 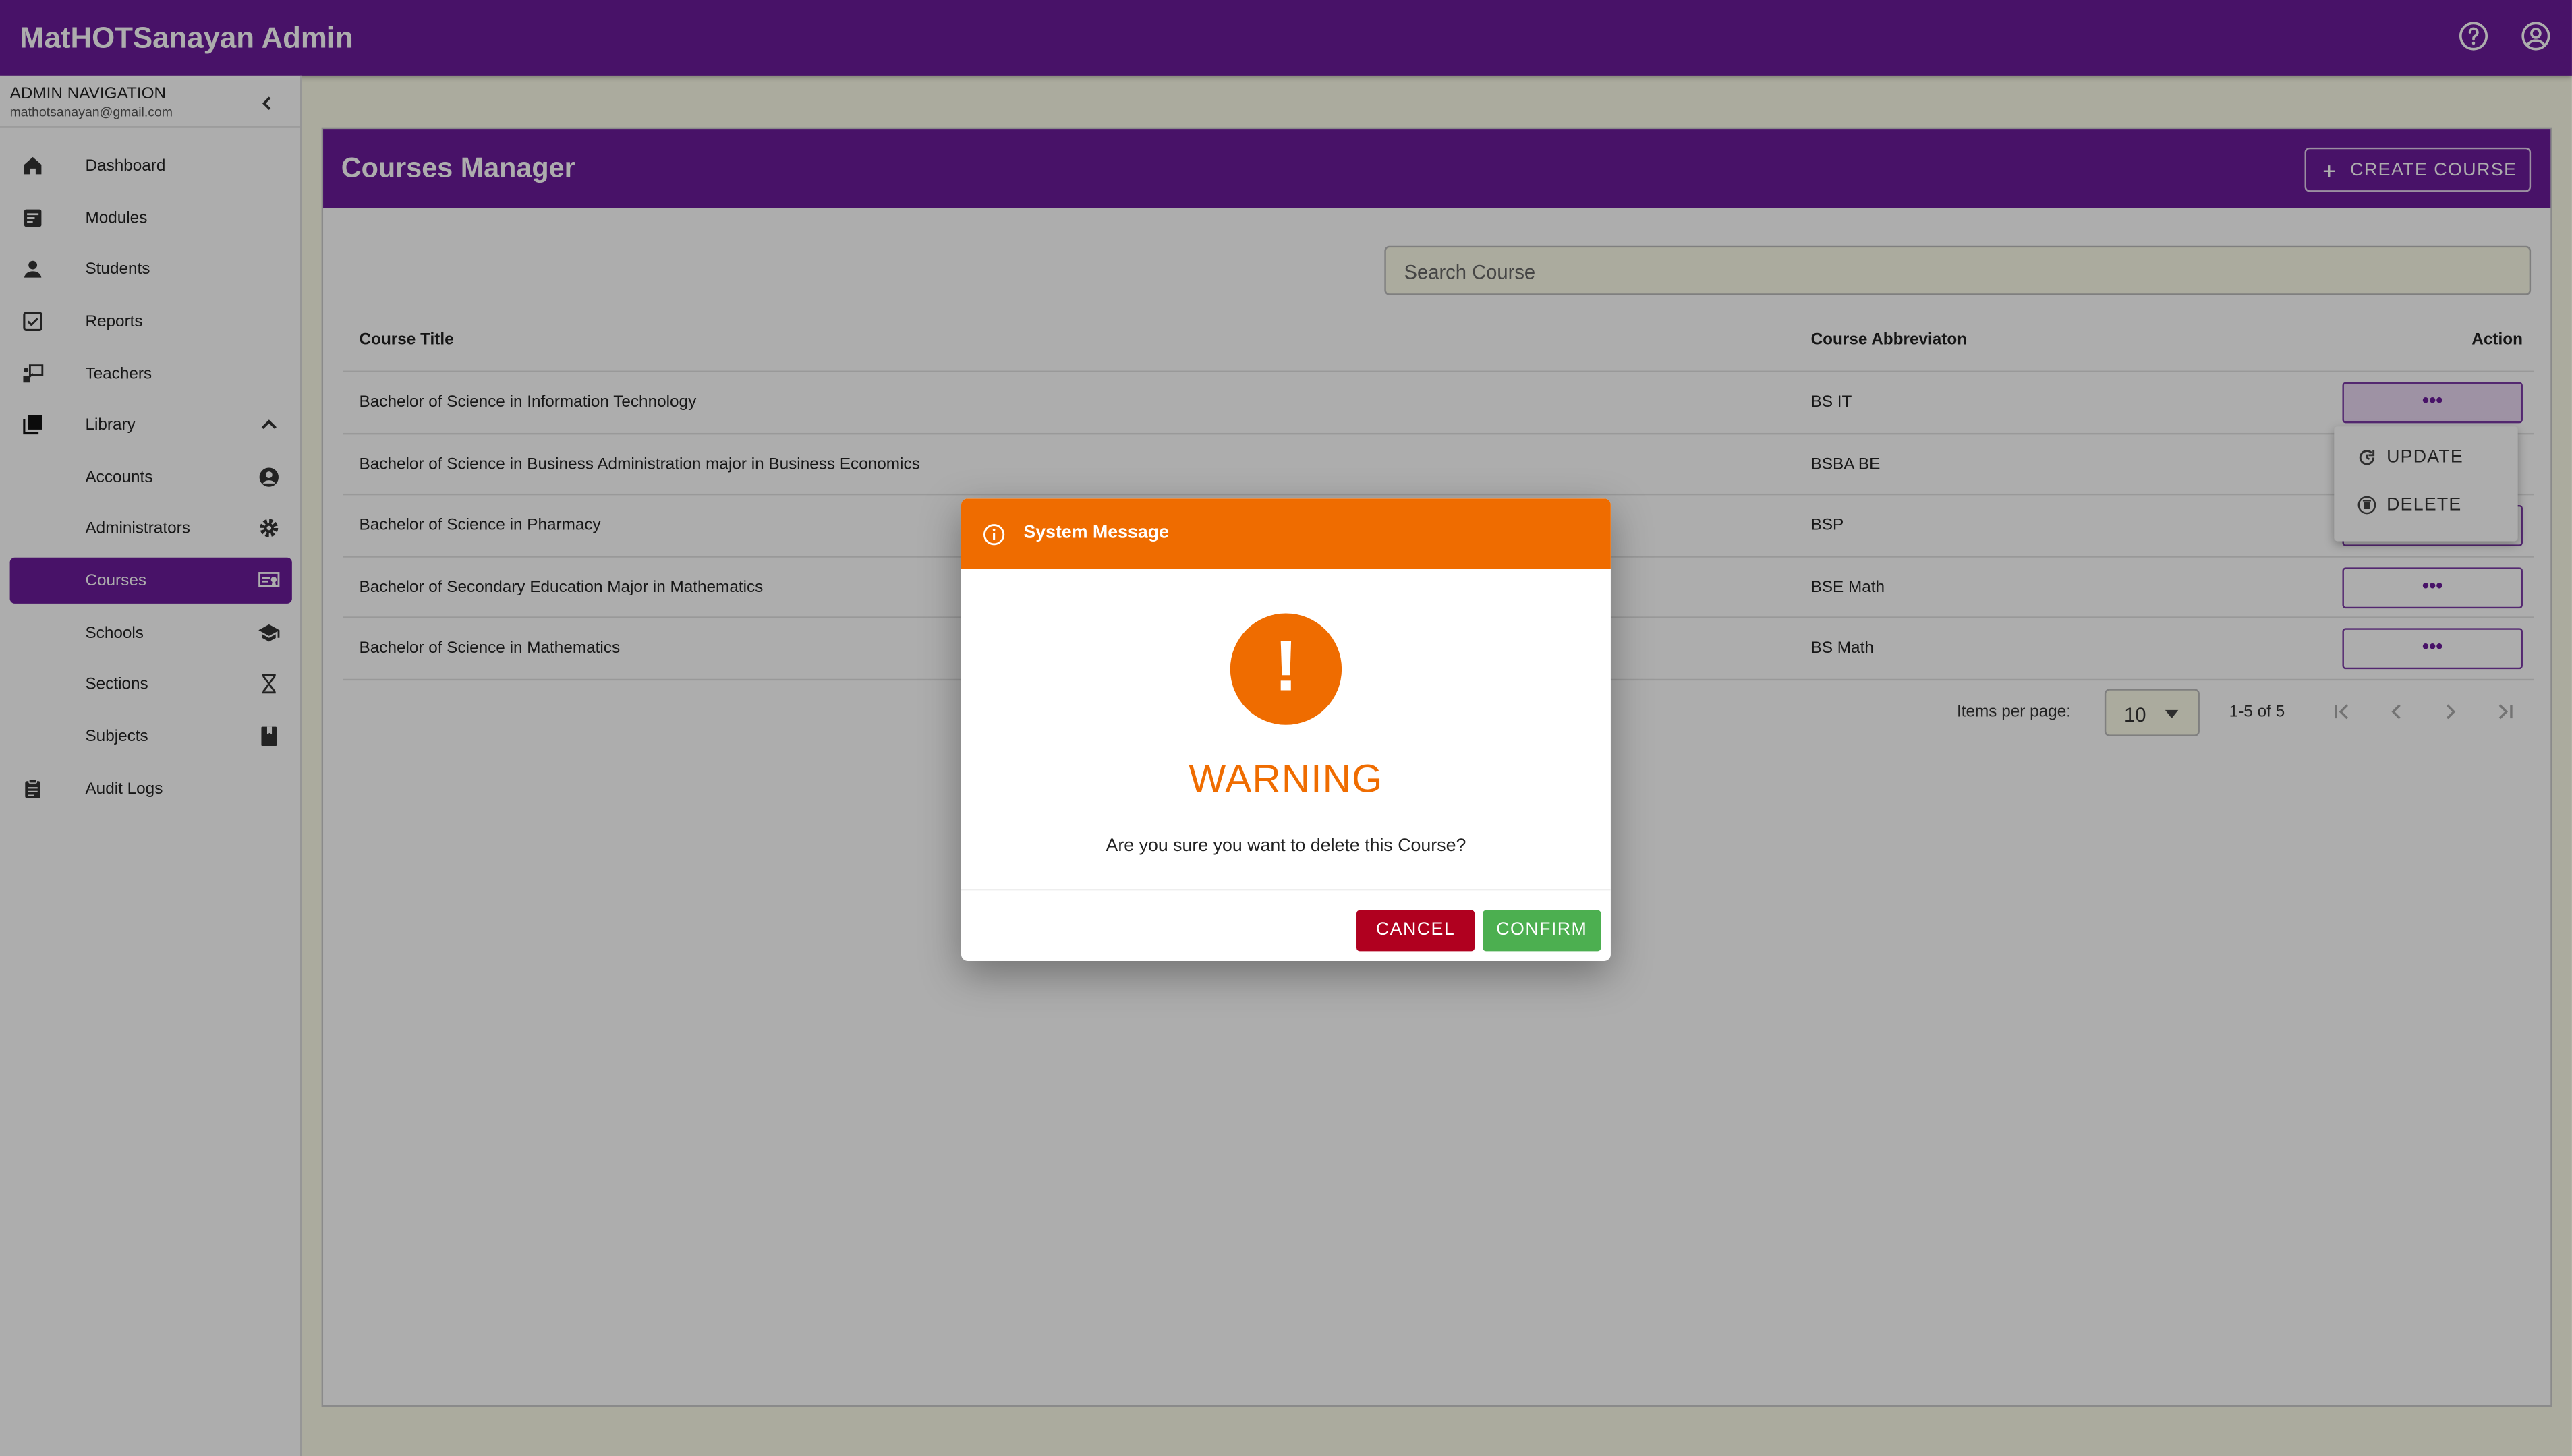 What do you see at coordinates (1286, 669) in the screenshot?
I see `warning-icon: !` at bounding box center [1286, 669].